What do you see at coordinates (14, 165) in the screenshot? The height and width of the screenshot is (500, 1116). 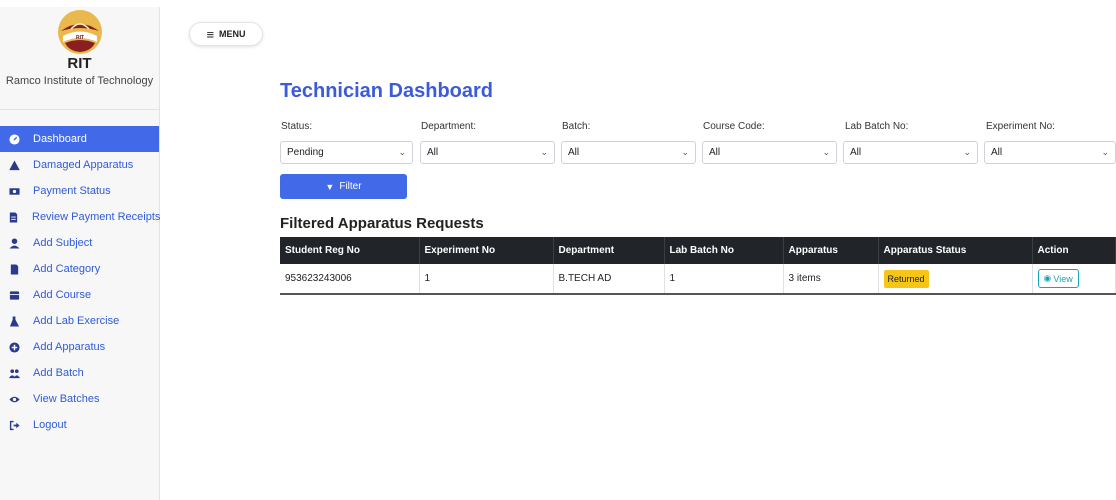 I see `warning-icon` at bounding box center [14, 165].